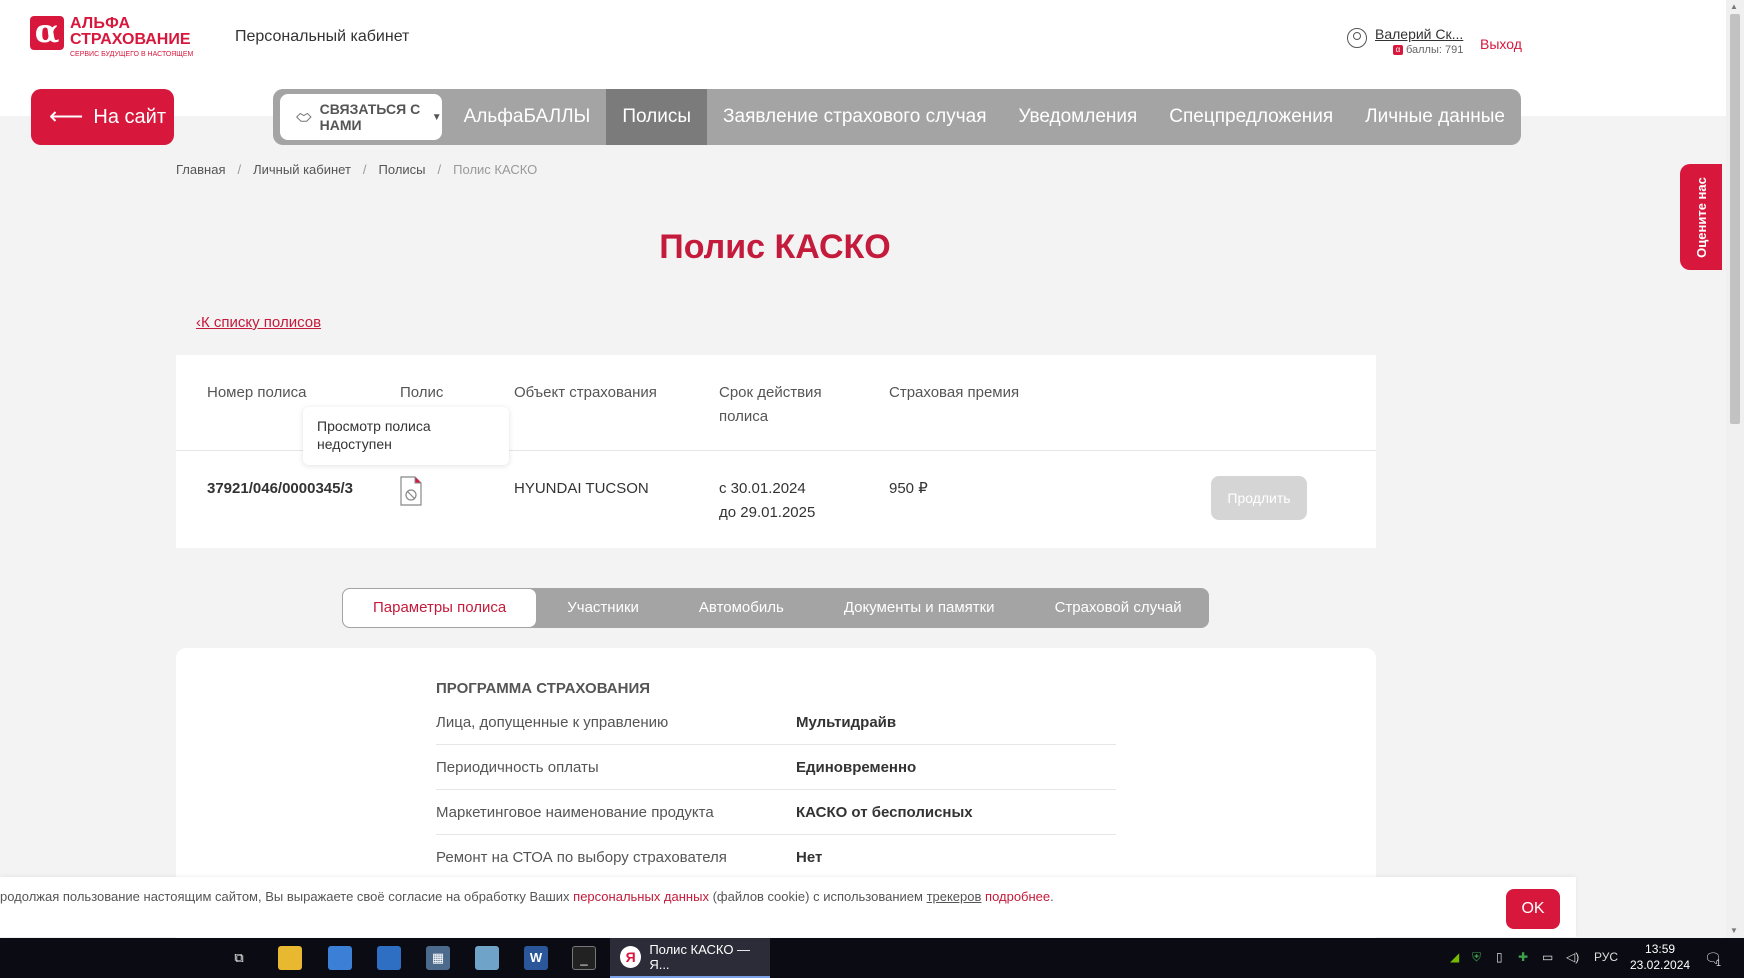 The height and width of the screenshot is (978, 1744). Describe the element at coordinates (1499, 957) in the screenshot. I see `usb-icon: ▯` at that location.